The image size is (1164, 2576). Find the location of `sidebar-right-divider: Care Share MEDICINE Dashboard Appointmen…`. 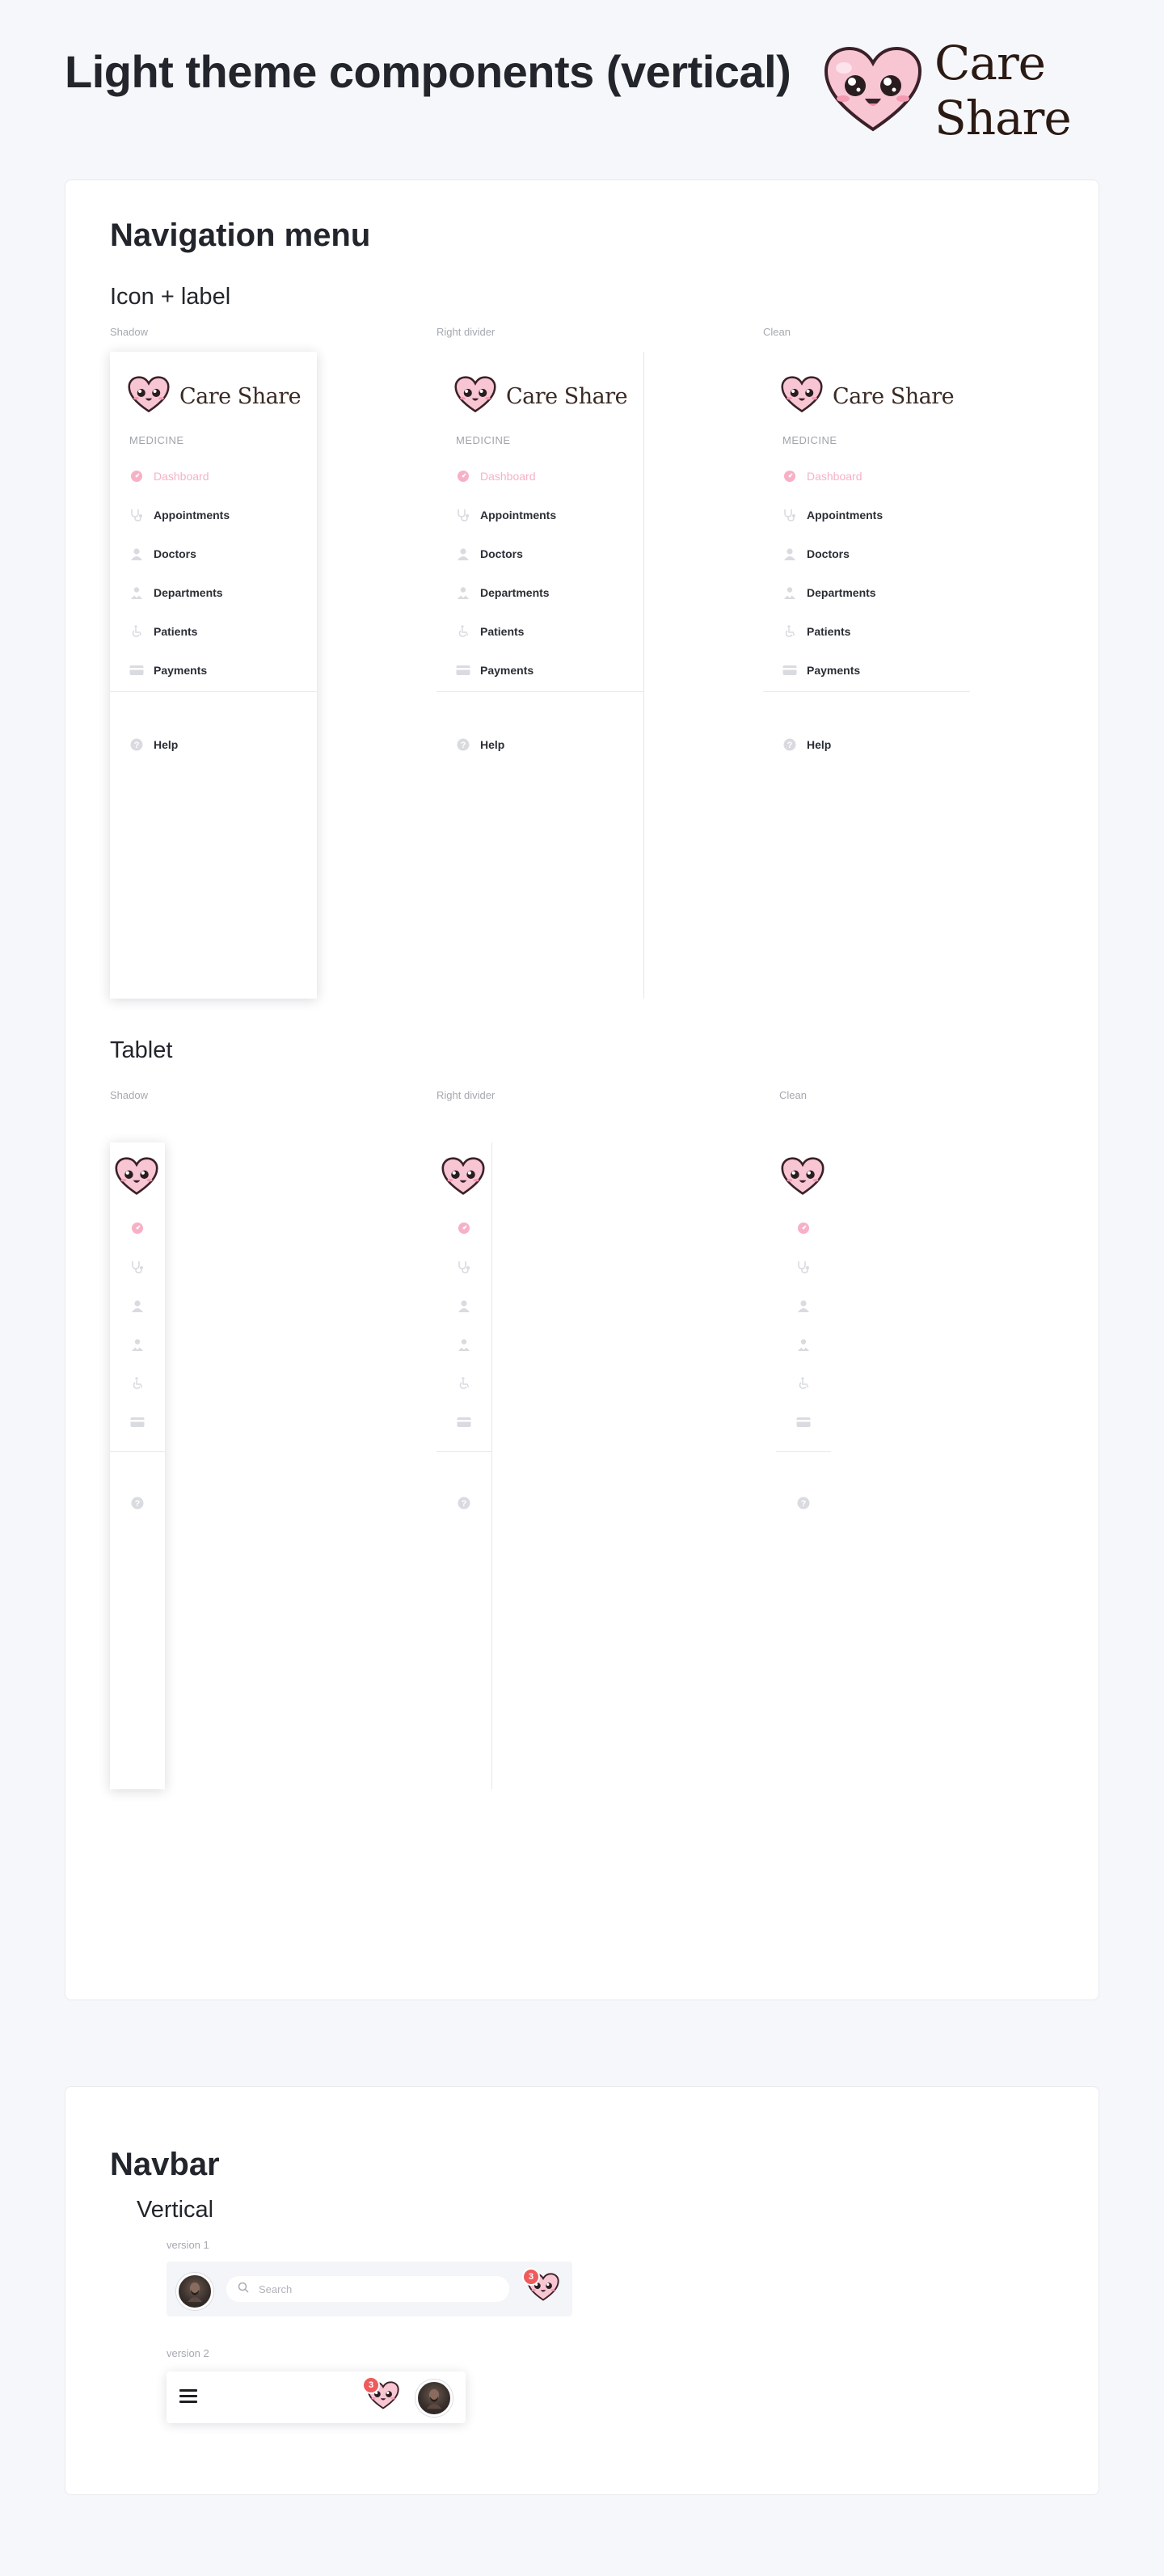

sidebar-right-divider: Care Share MEDICINE Dashboard Appointmen… is located at coordinates (540, 675).